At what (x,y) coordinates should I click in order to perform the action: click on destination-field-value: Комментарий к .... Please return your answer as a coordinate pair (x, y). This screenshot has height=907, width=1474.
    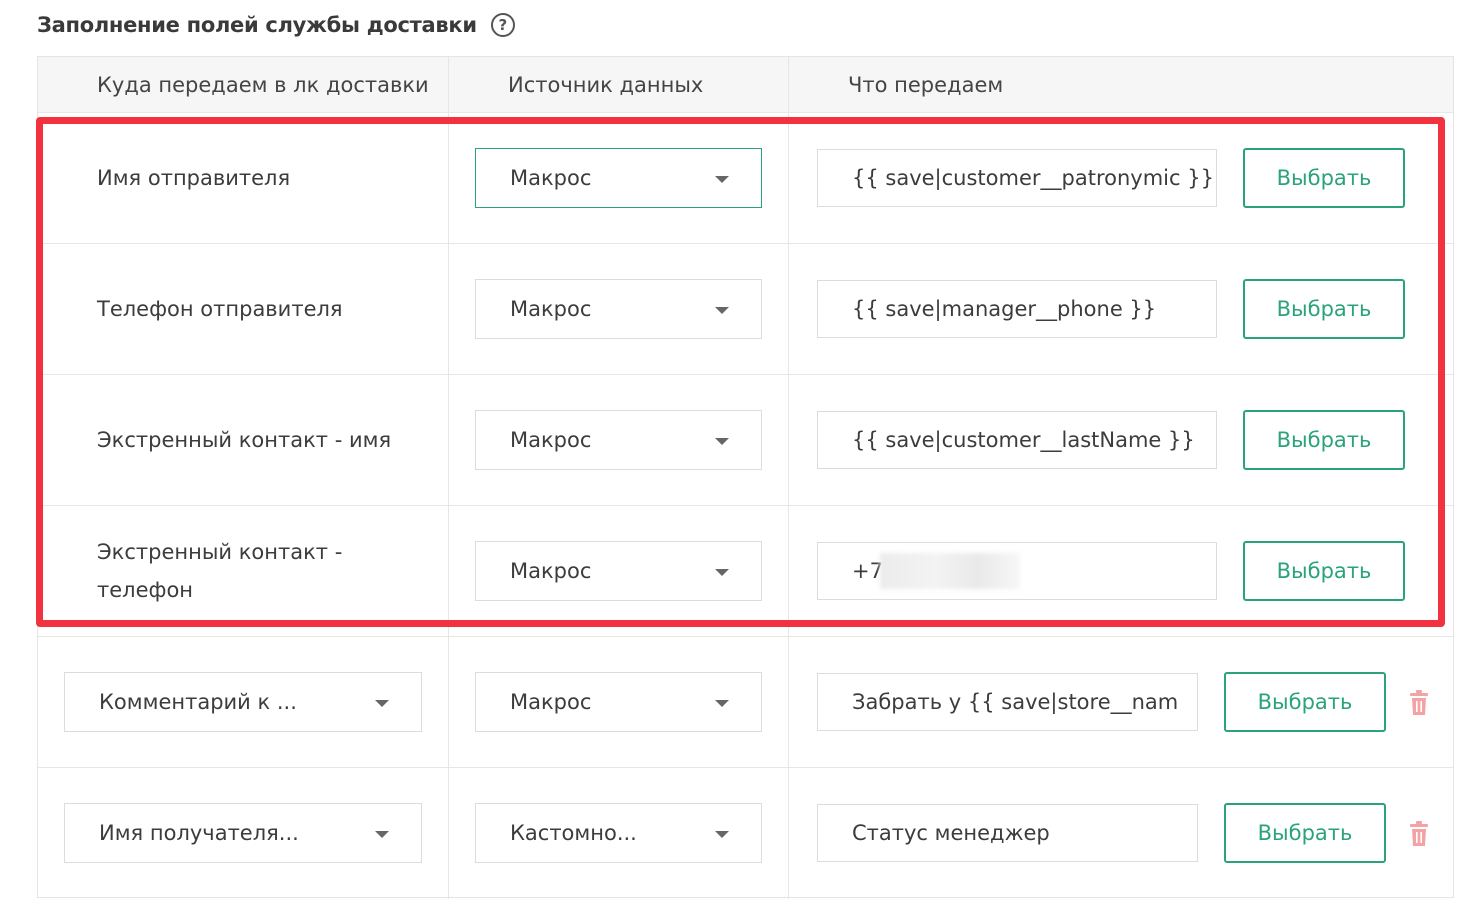
    Looking at the image, I should click on (198, 702).